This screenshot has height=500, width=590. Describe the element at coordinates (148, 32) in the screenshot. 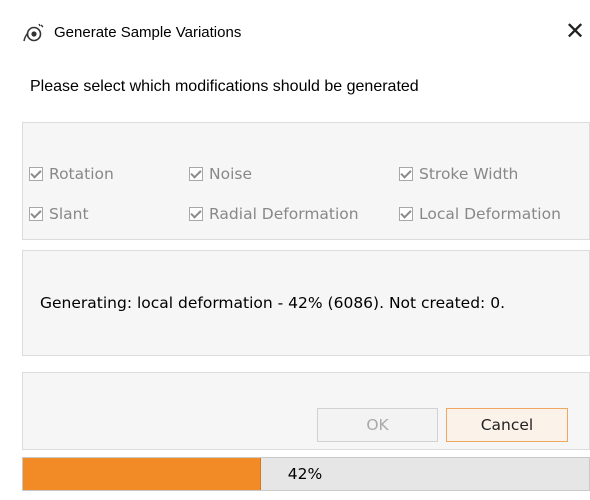

I see `window-title: Generate Sample Variations` at that location.